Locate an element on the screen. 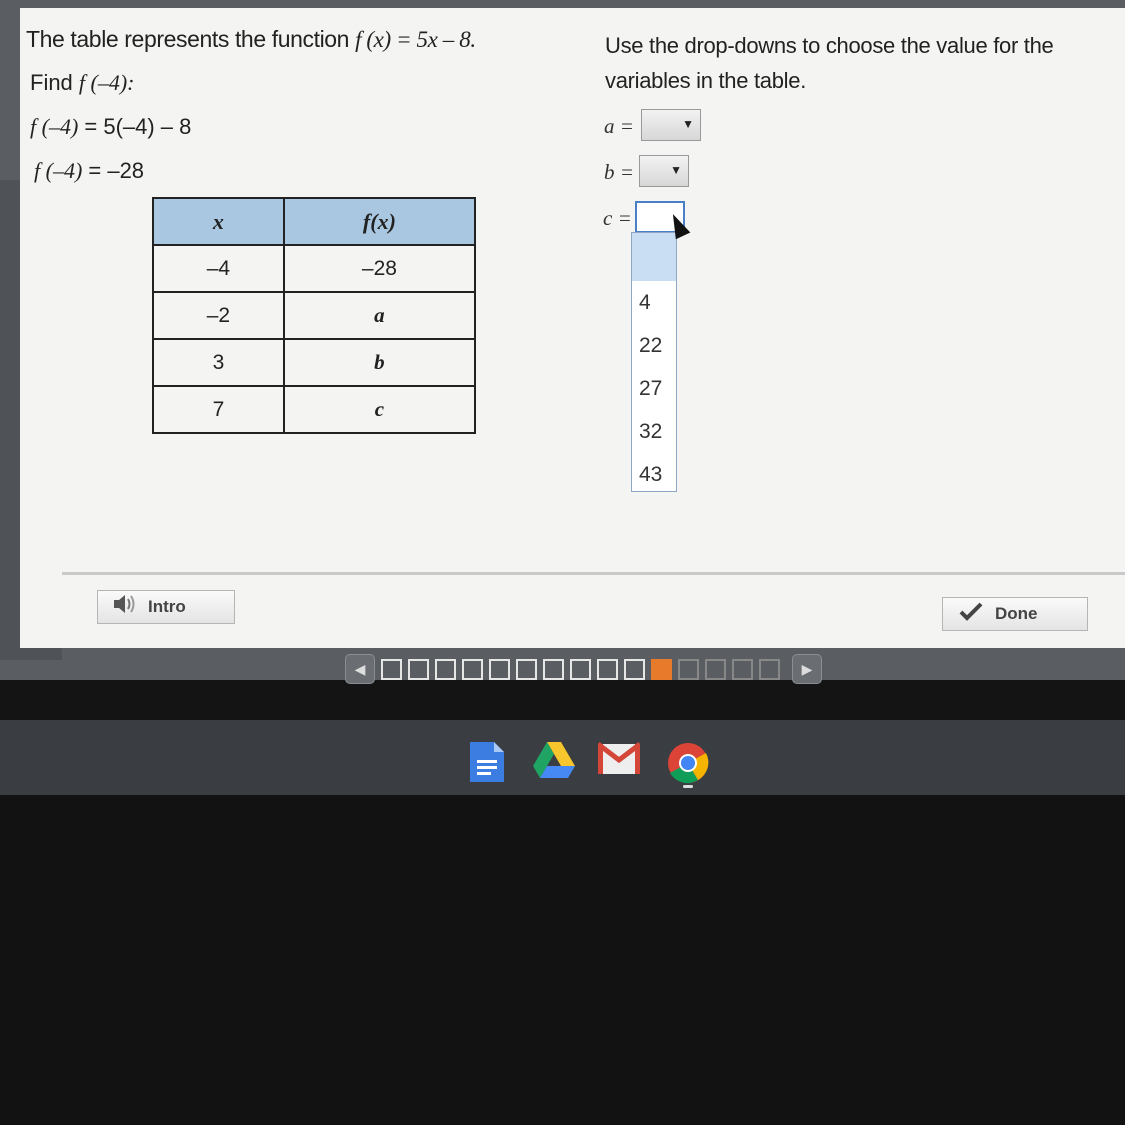 The height and width of the screenshot is (1125, 1125). label-a: a = is located at coordinates (619, 126).